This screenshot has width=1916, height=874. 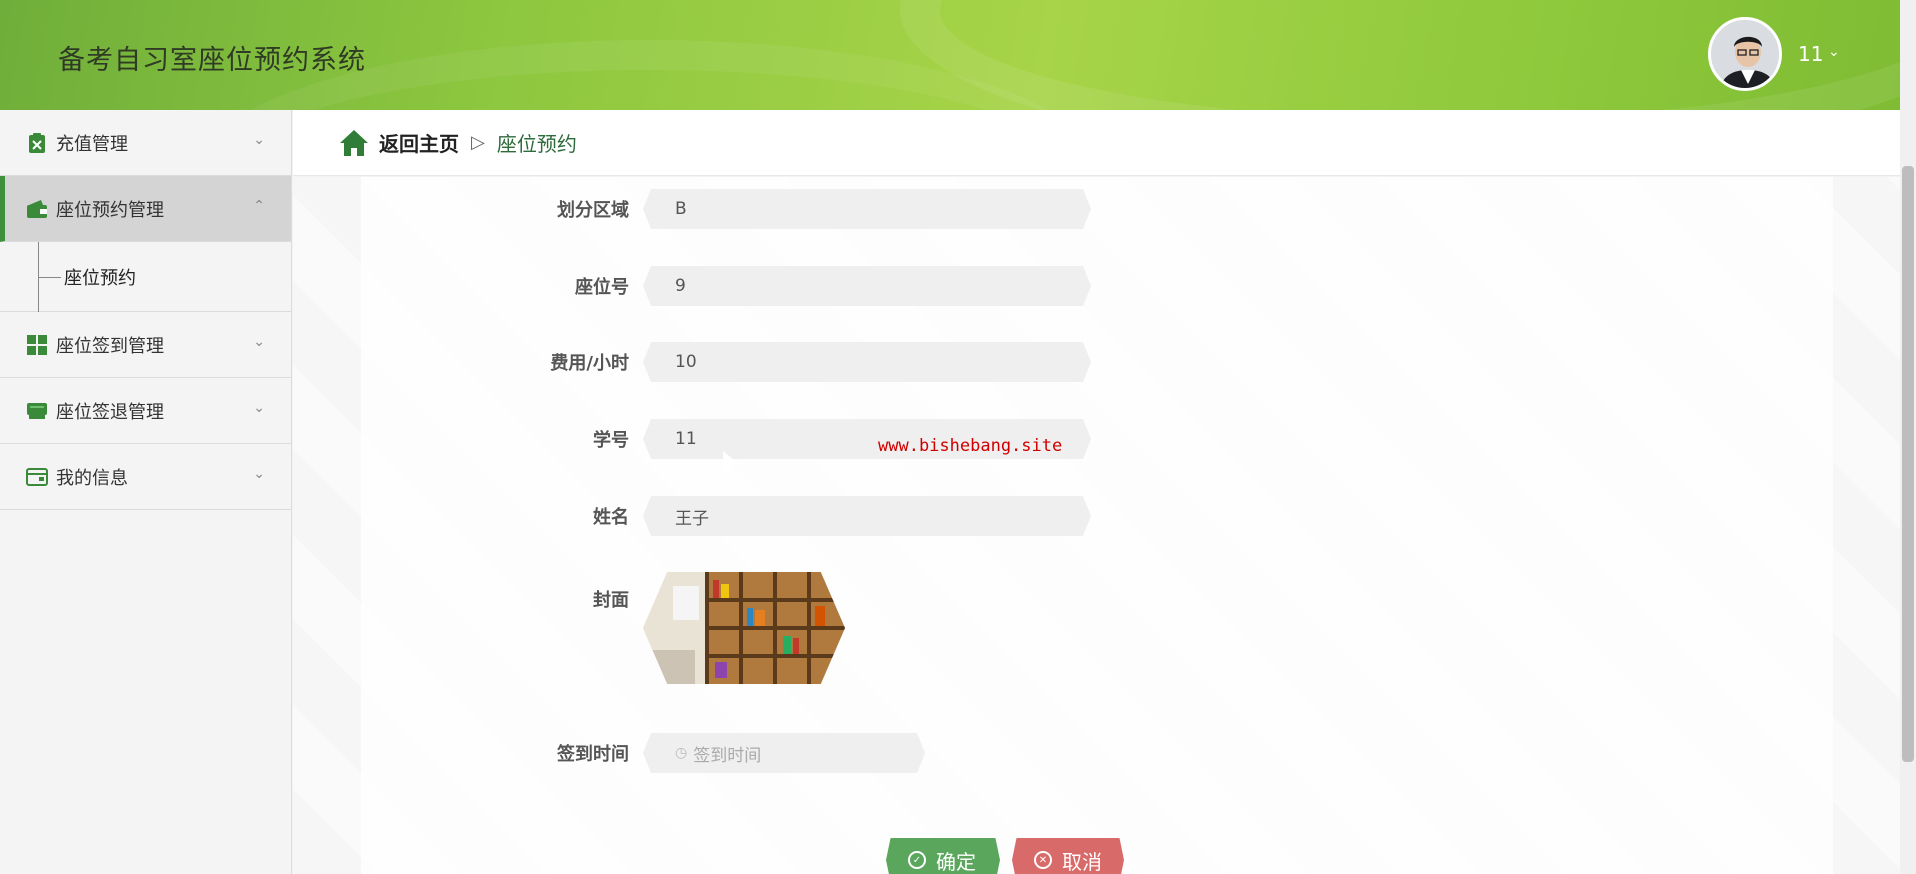 What do you see at coordinates (1096, 143) in the screenshot?
I see `breadcrumb: 返回主页 ▷ 座位预约` at bounding box center [1096, 143].